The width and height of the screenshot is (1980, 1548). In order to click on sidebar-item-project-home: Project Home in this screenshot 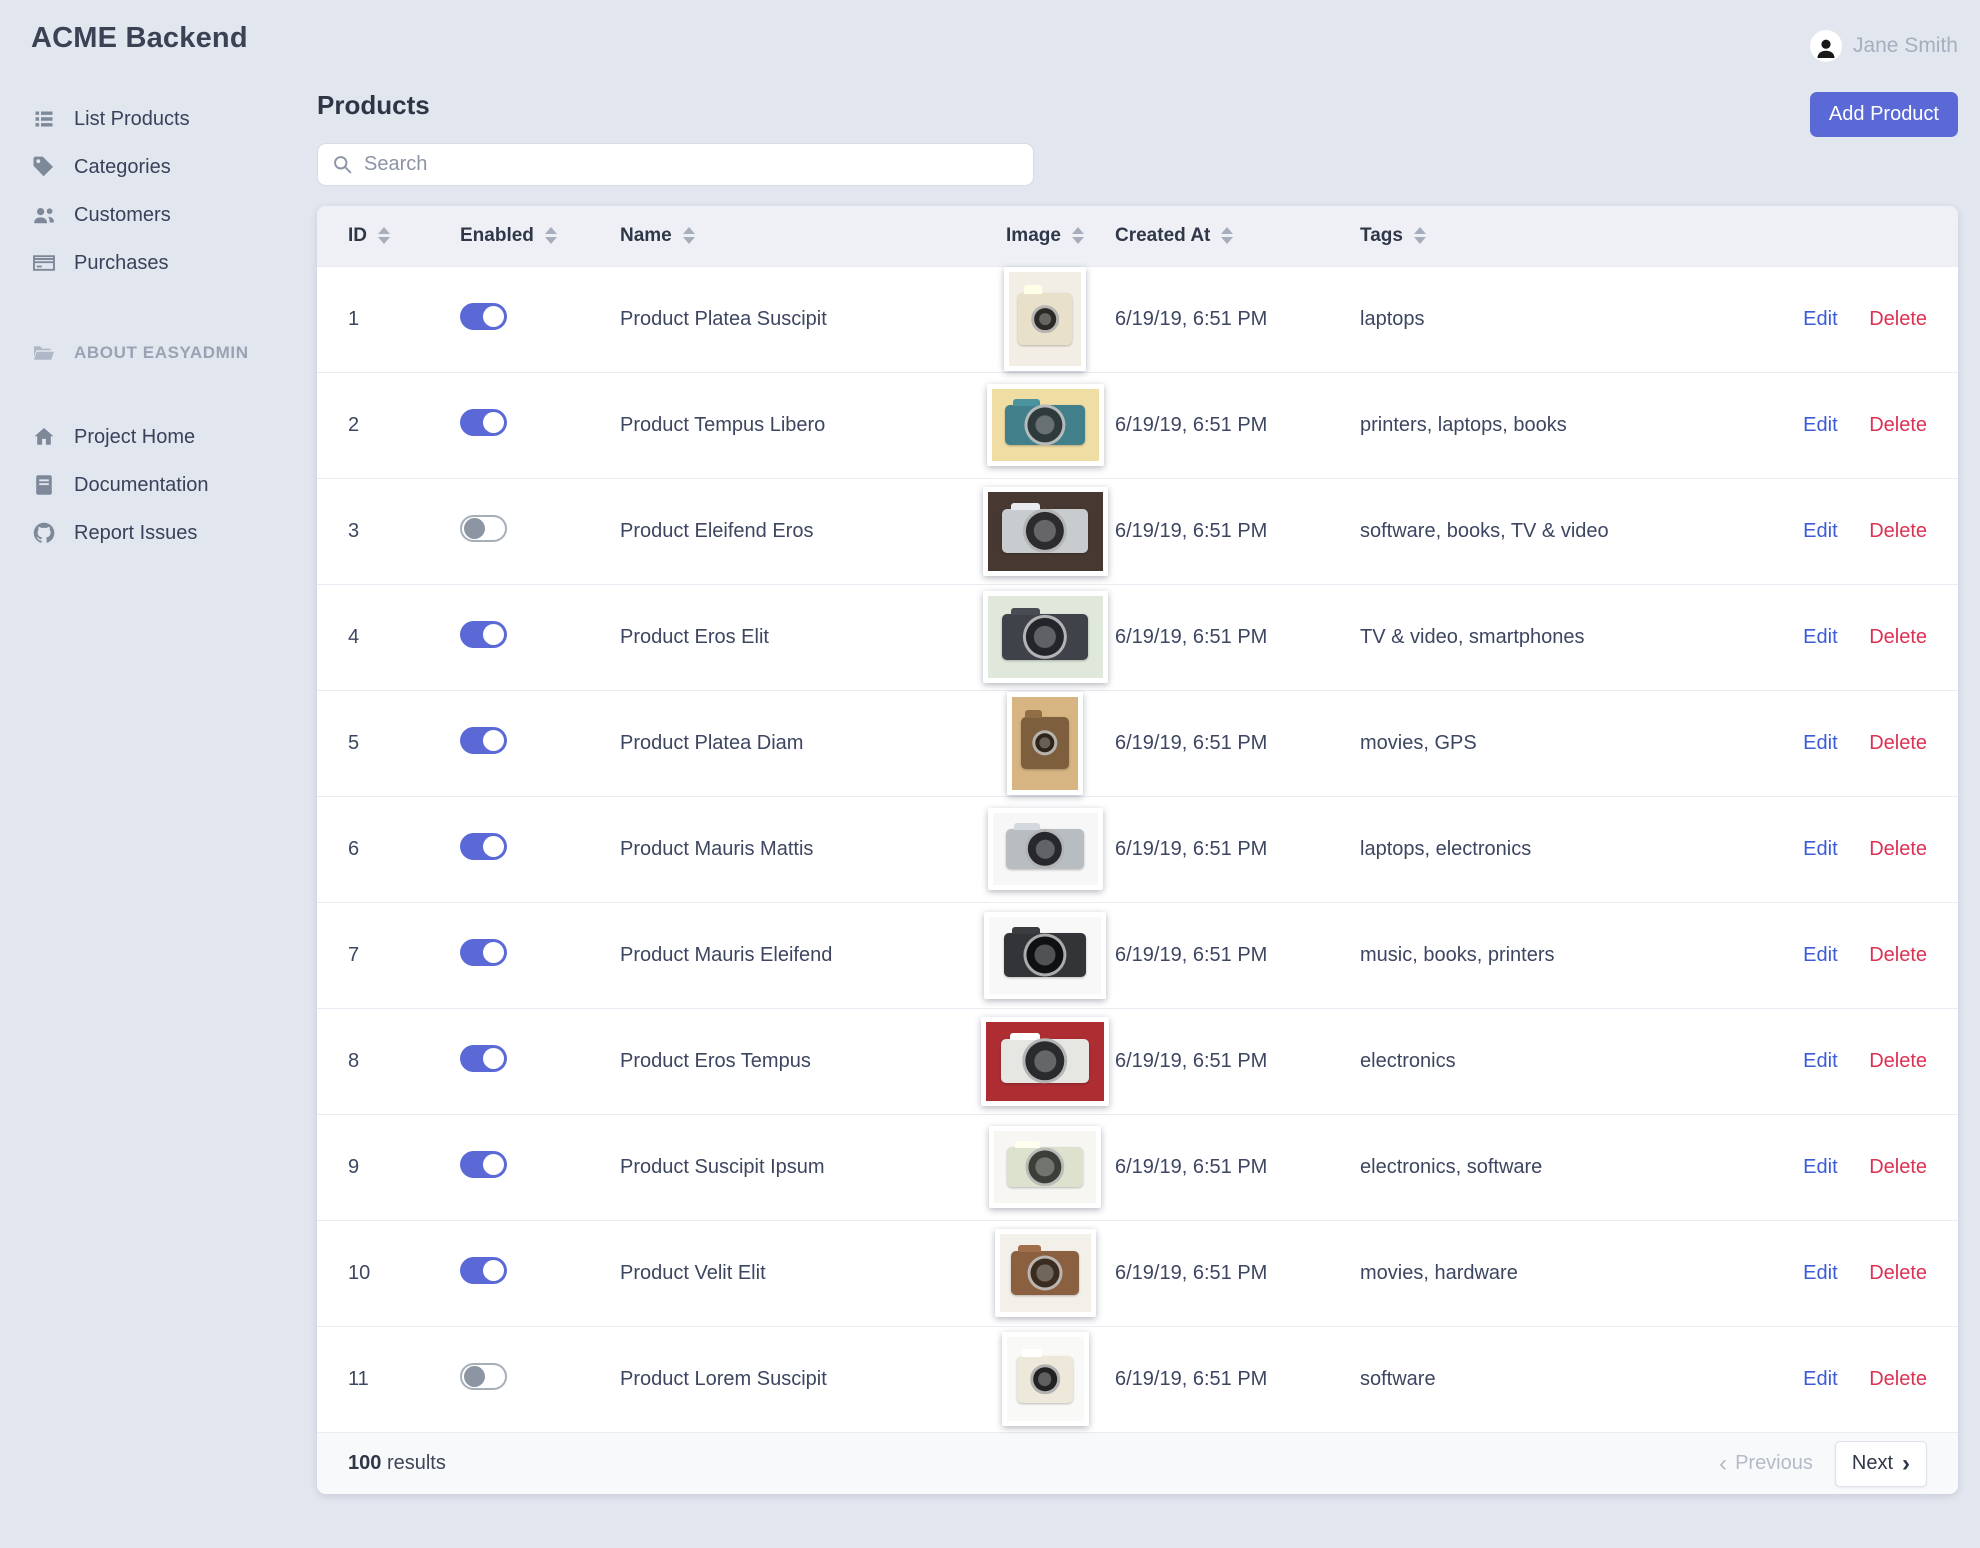, I will do `click(174, 437)`.